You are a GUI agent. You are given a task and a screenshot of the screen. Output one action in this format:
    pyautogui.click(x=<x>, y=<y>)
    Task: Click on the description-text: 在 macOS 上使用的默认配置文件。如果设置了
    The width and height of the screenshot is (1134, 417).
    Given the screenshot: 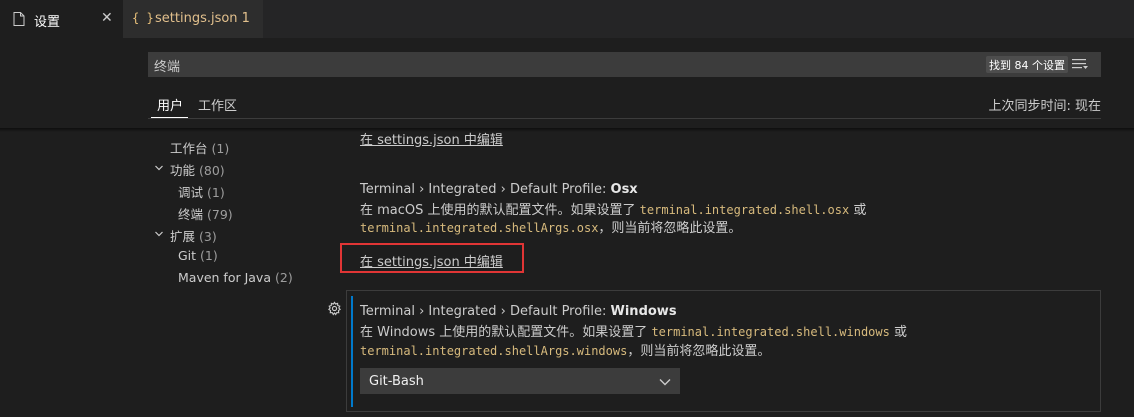 What is the action you would take?
    pyautogui.click(x=500, y=210)
    